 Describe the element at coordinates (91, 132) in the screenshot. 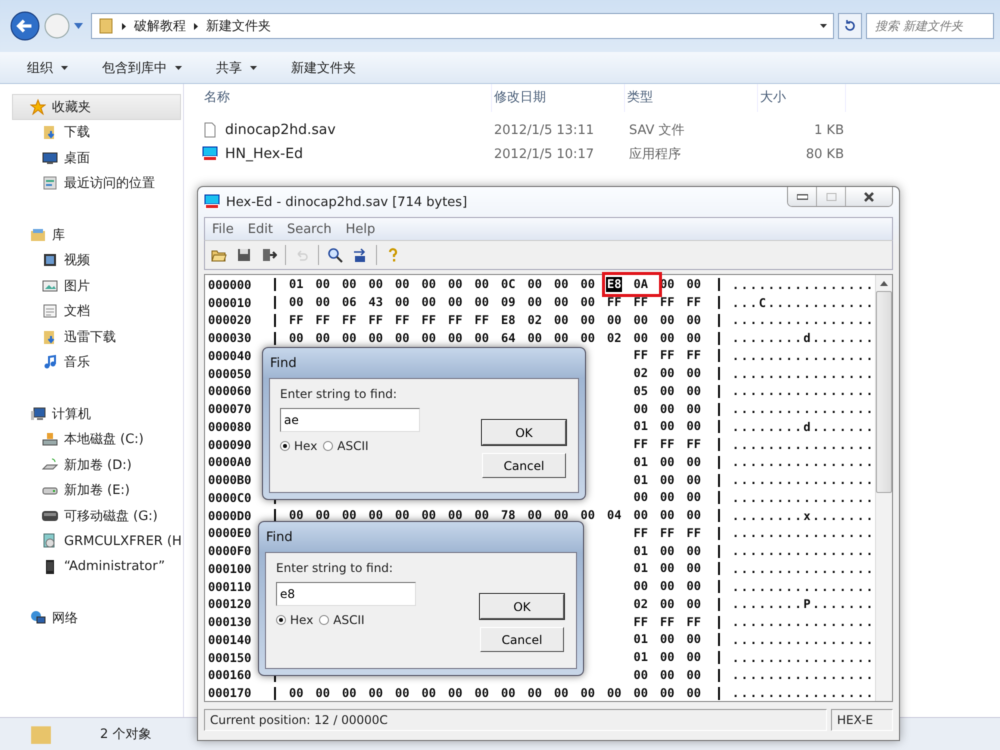

I see `sidebar-item: 下载` at that location.